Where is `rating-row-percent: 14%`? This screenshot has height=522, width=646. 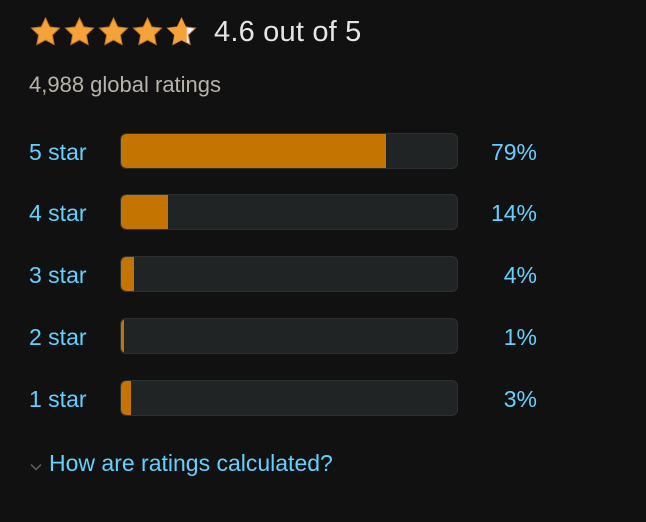
rating-row-percent: 14% is located at coordinates (514, 213).